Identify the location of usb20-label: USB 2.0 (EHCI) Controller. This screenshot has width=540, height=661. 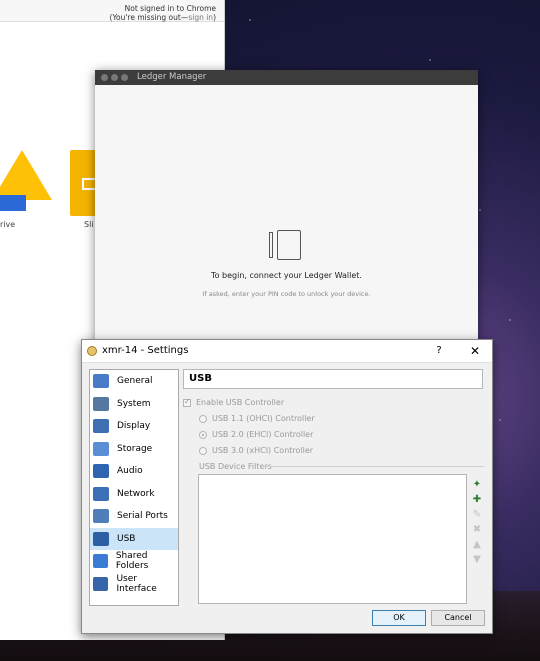
(263, 434).